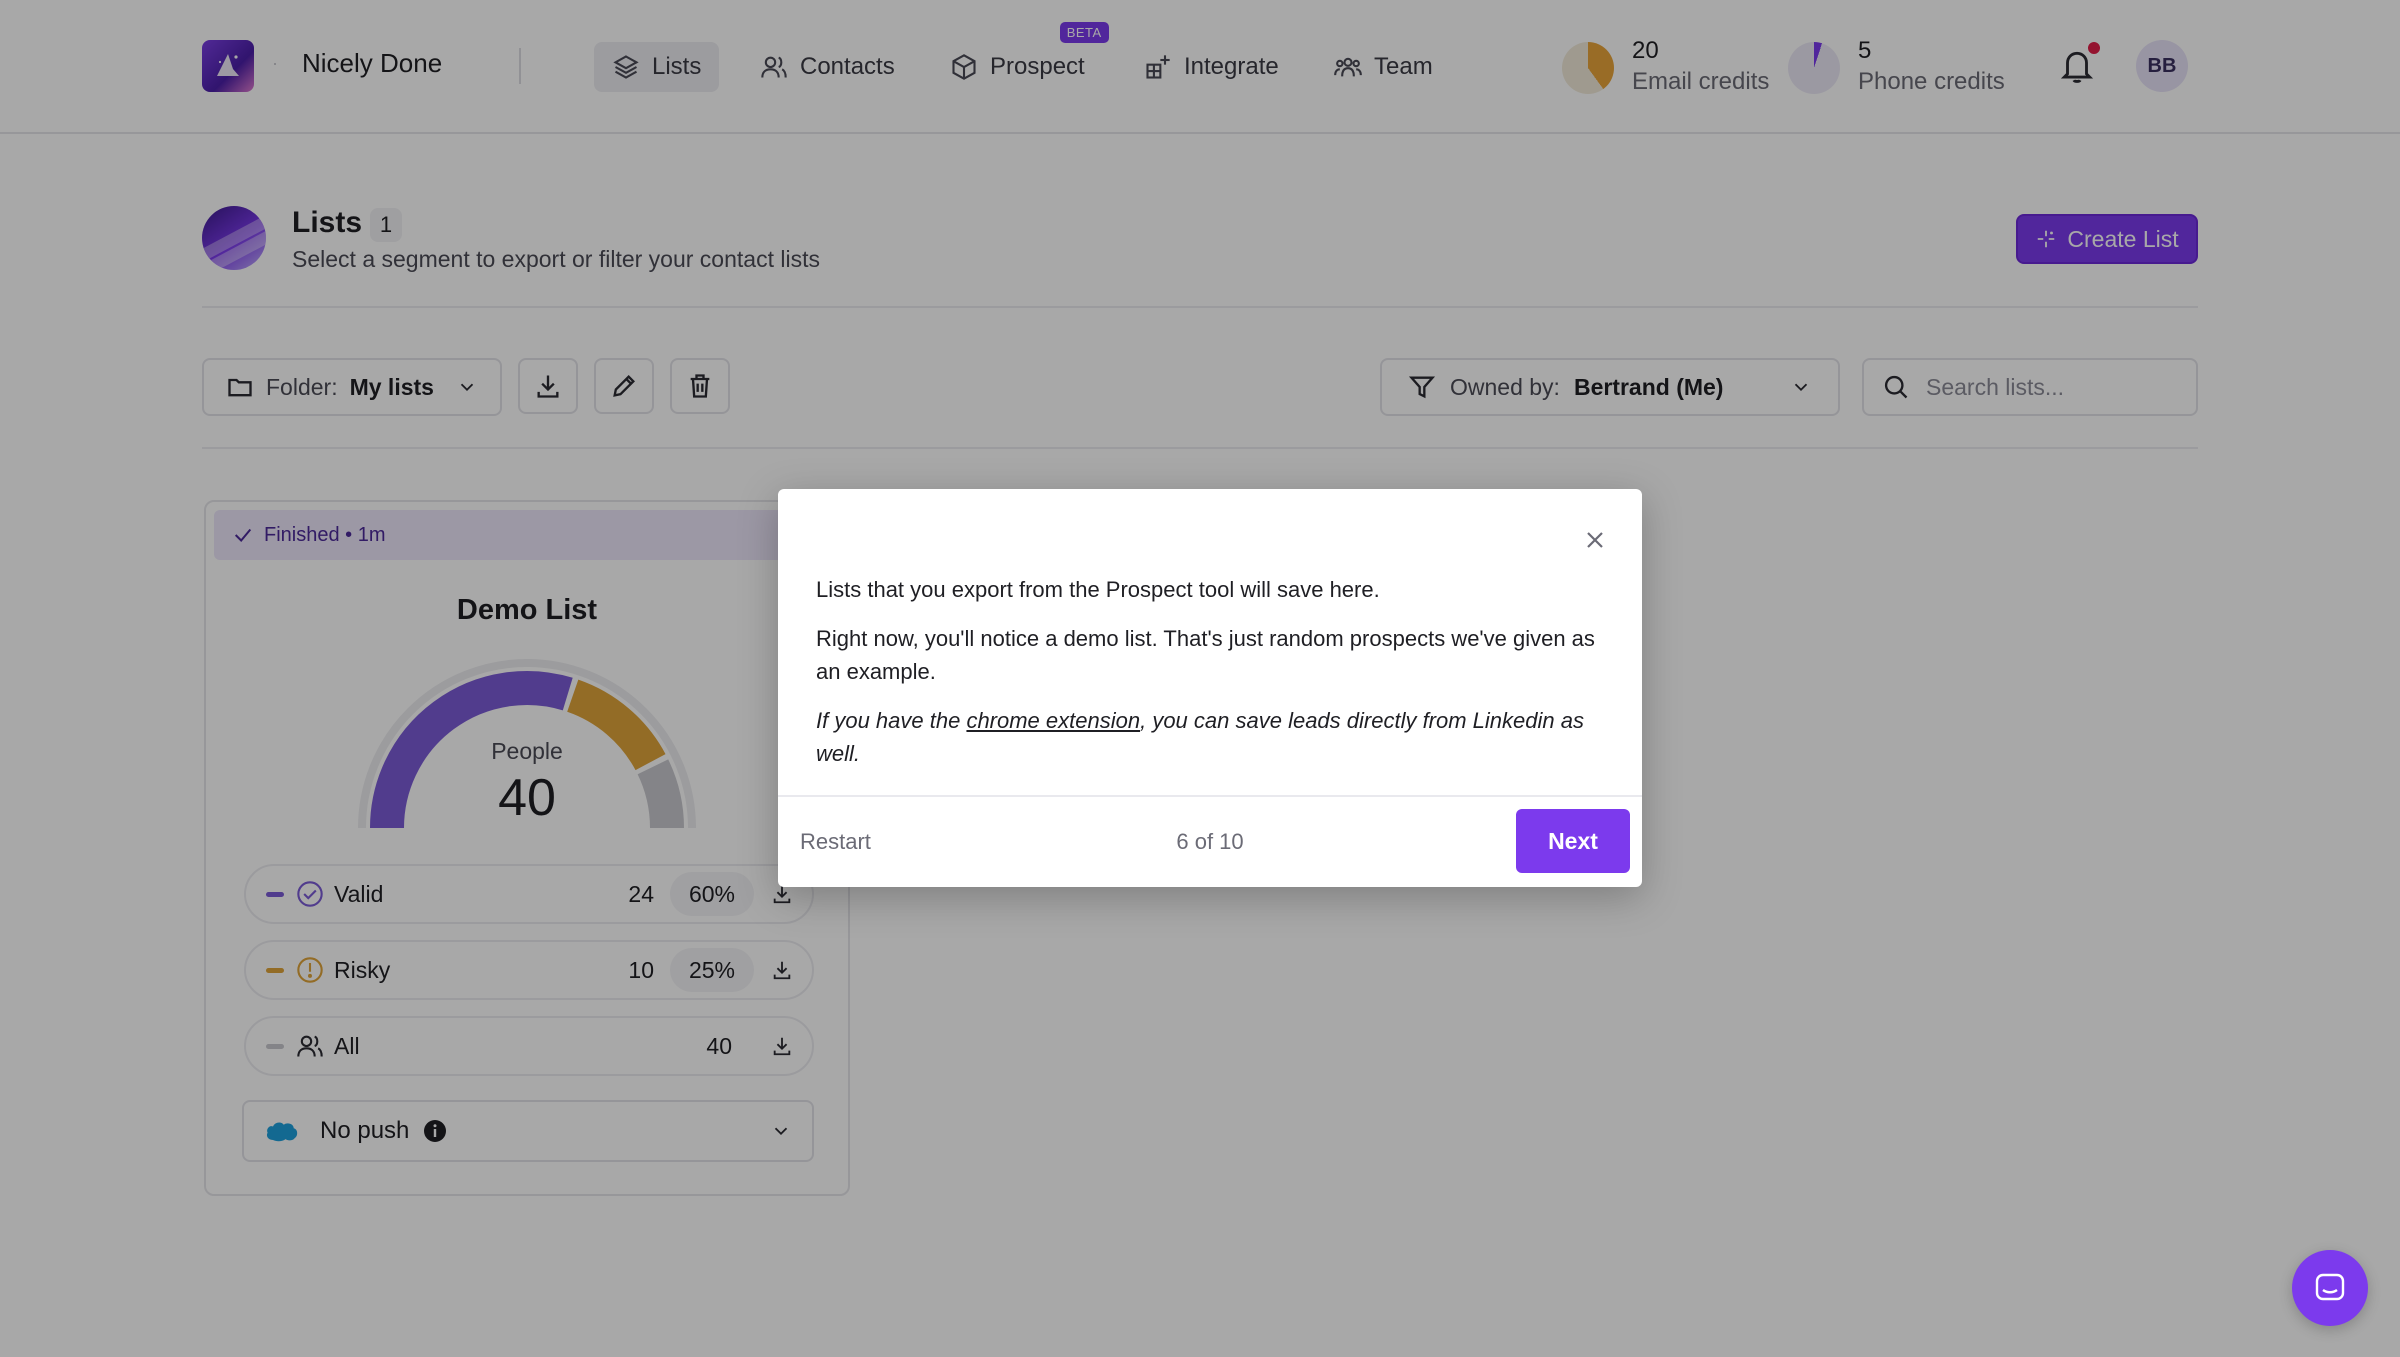 The image size is (2400, 1357). I want to click on close-modal-button, so click(1595, 540).